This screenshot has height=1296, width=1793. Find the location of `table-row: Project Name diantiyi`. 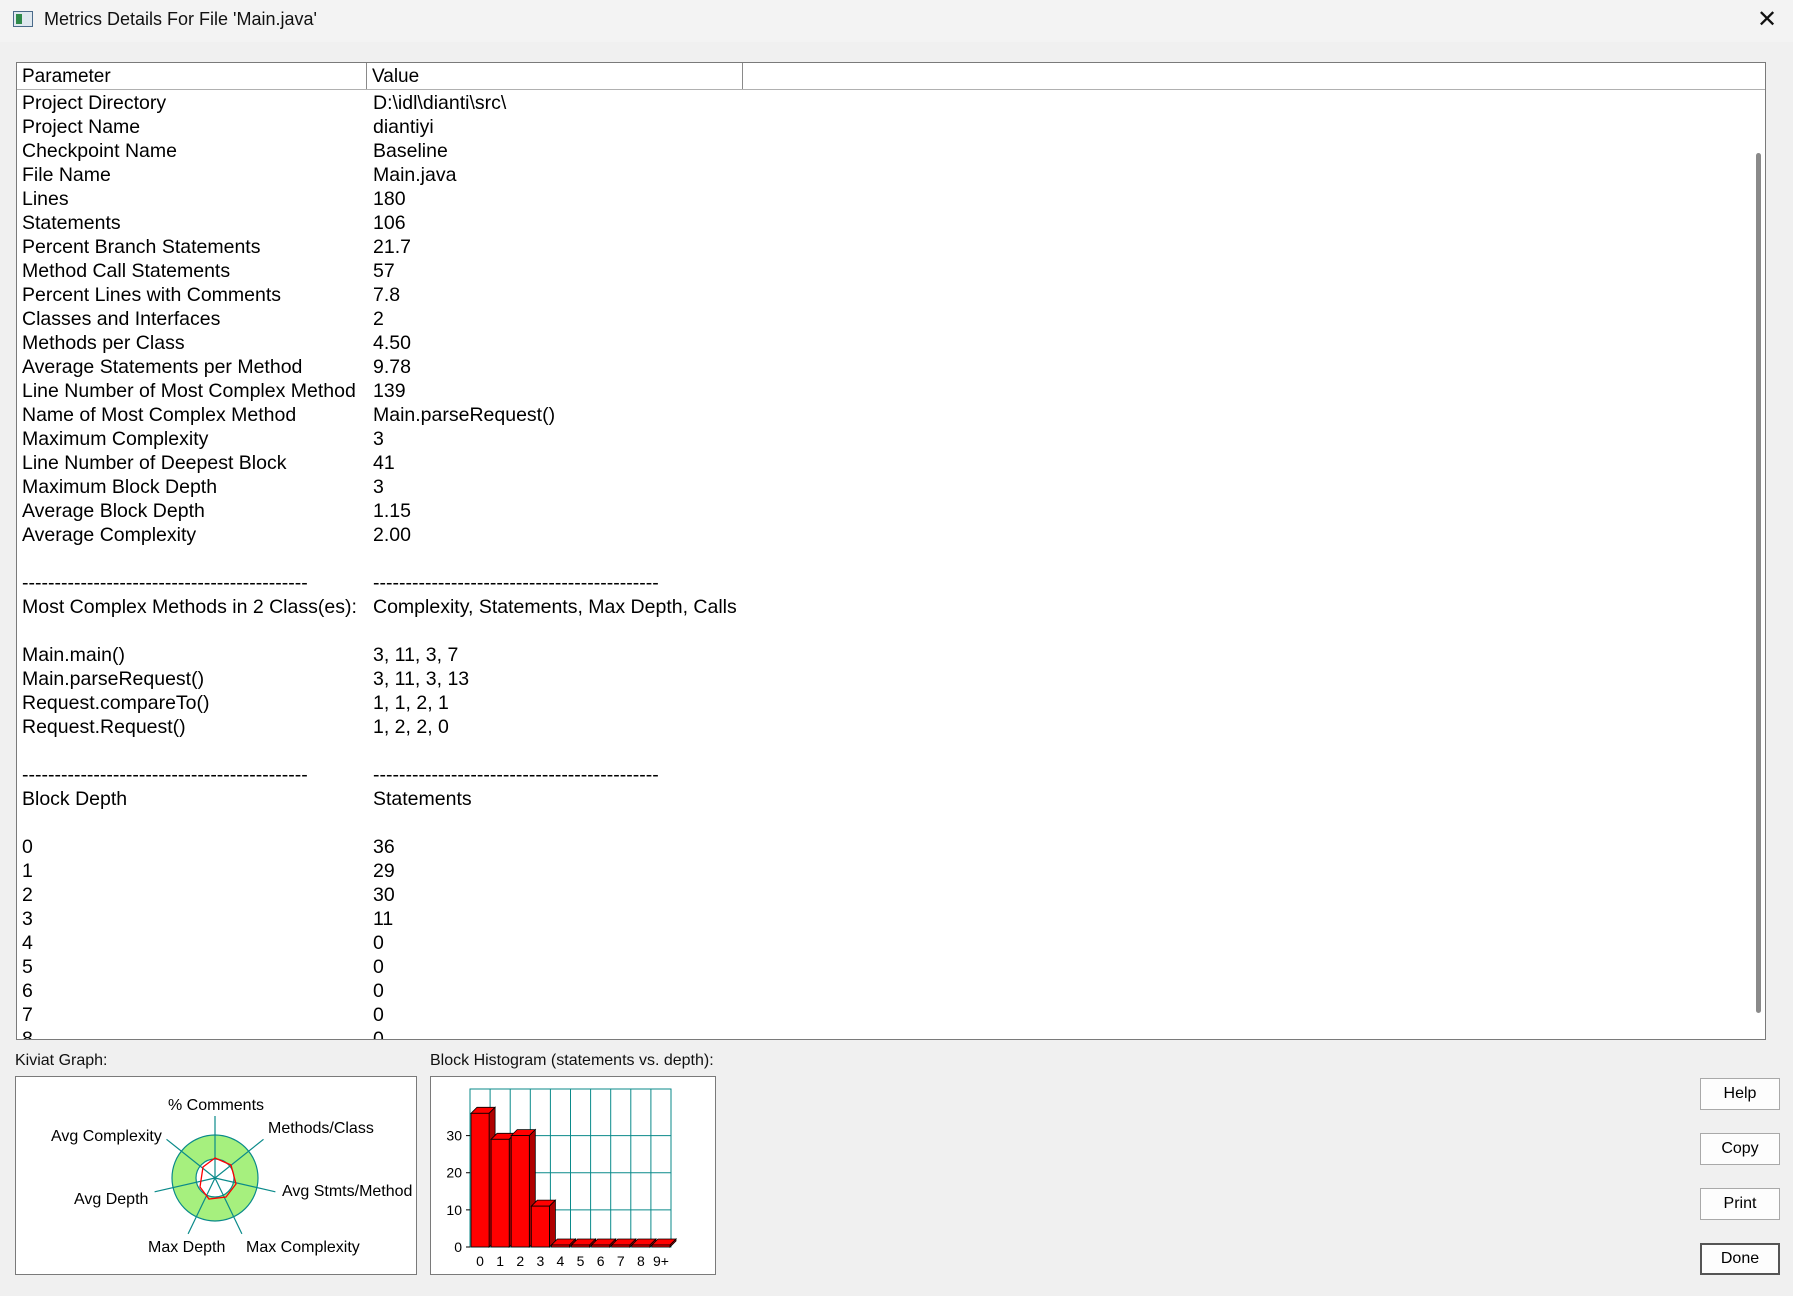

table-row: Project Name diantiyi is located at coordinates (885, 127).